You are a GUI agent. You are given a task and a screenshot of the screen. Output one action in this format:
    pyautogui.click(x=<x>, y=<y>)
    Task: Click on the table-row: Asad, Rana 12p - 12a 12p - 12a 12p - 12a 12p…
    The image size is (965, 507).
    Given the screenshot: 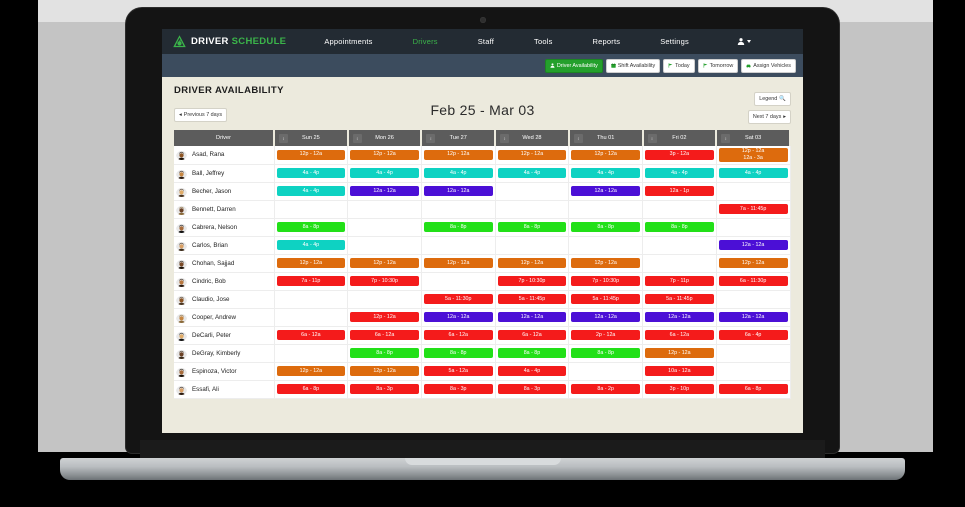 What is the action you would take?
    pyautogui.click(x=482, y=155)
    